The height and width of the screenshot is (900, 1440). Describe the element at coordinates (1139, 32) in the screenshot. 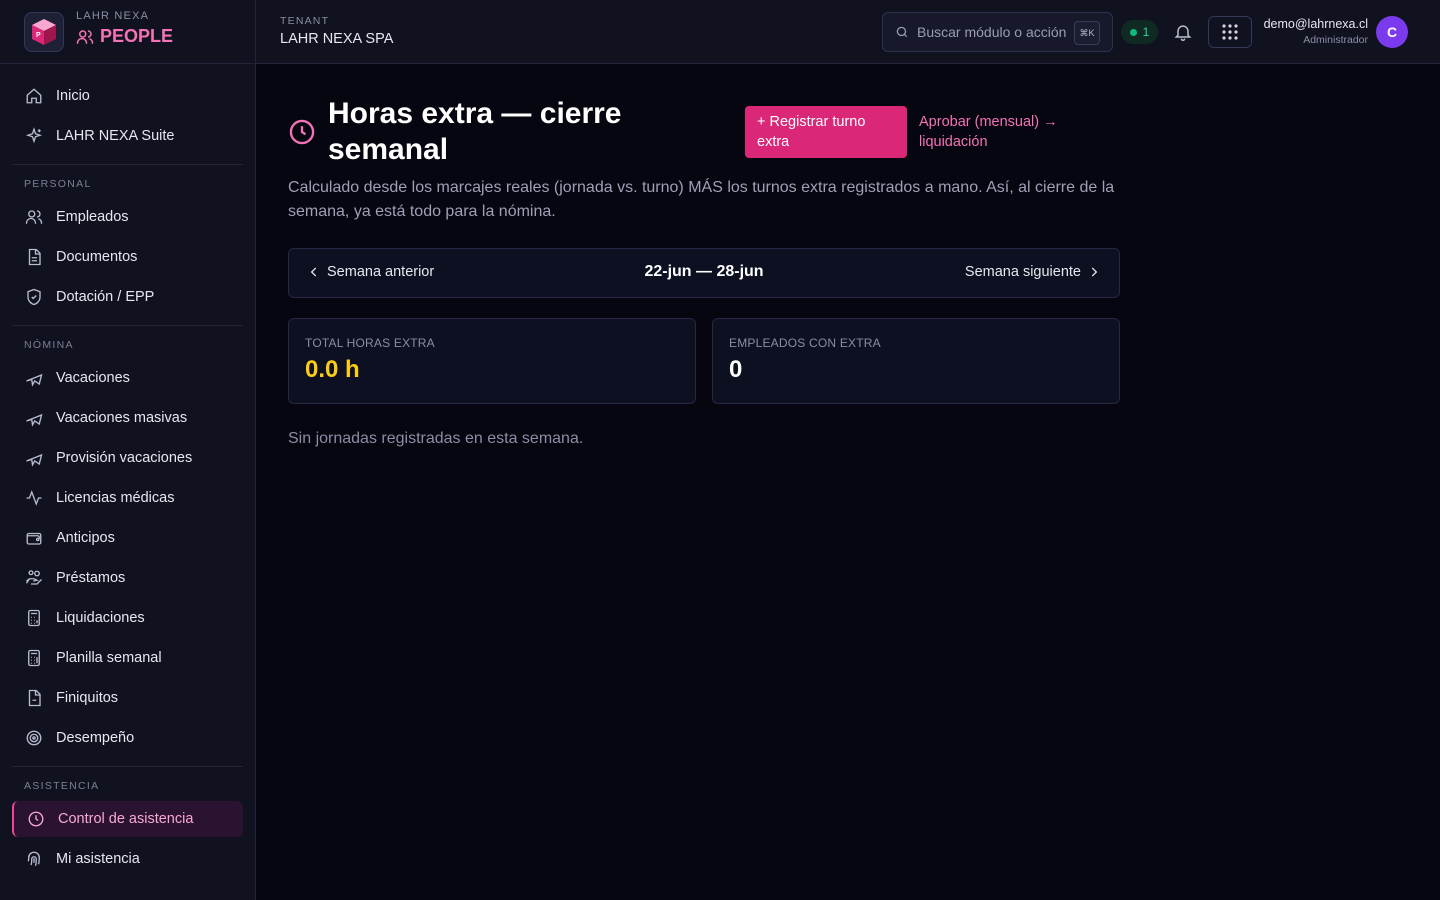

I see `status-badge: 1` at that location.